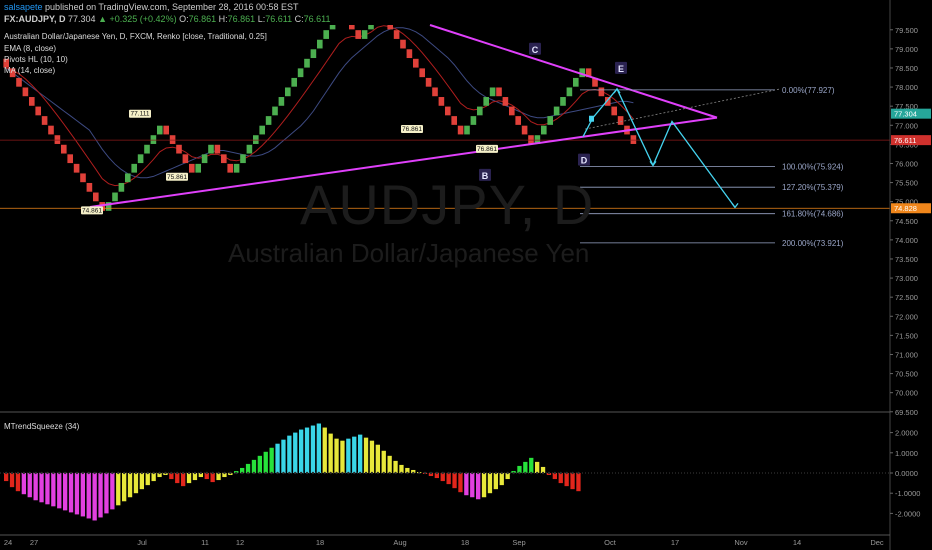 Image resolution: width=932 pixels, height=550 pixels. What do you see at coordinates (23, 7) in the screenshot?
I see `author: salsapete` at bounding box center [23, 7].